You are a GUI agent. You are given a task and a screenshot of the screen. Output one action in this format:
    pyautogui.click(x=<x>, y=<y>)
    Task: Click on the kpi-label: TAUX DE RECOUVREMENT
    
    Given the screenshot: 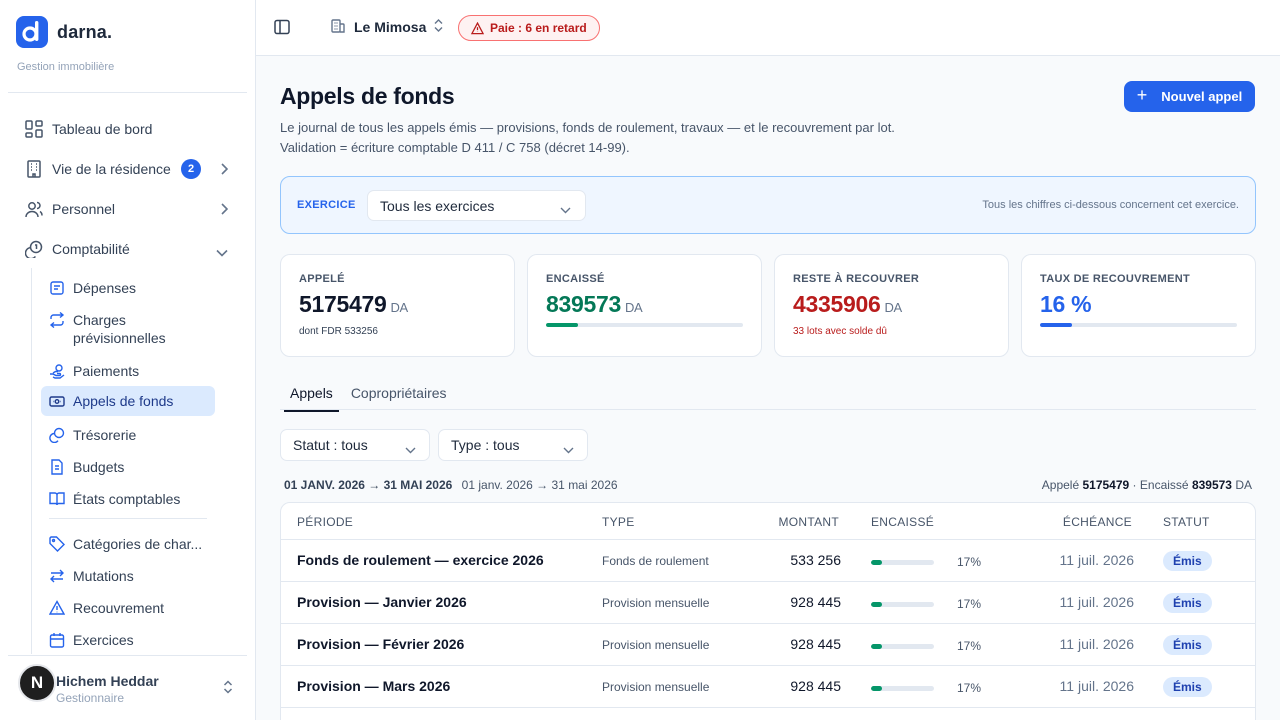 What is the action you would take?
    pyautogui.click(x=1115, y=279)
    